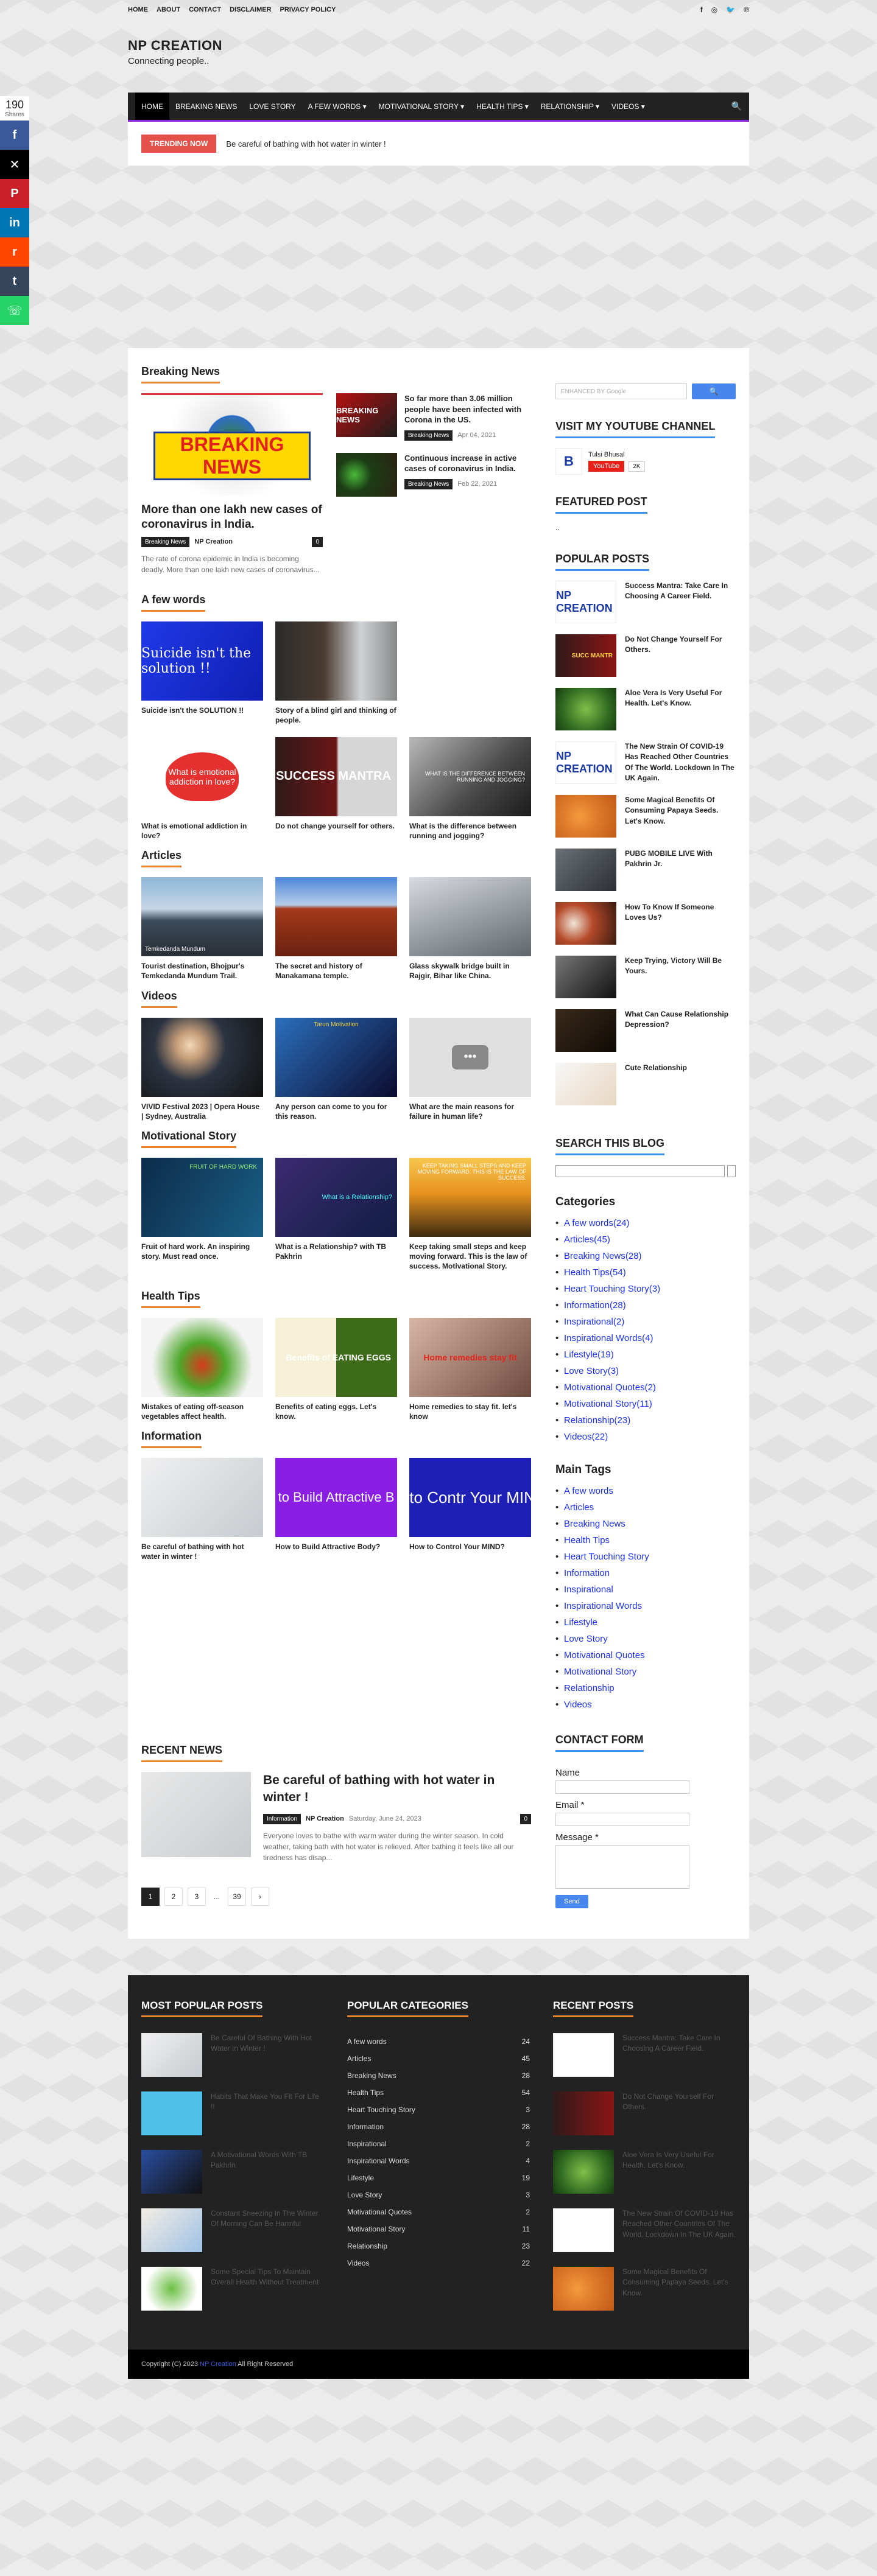 This screenshot has height=2576, width=877. I want to click on nav-breaking-news: BREAKING NEWS, so click(206, 106).